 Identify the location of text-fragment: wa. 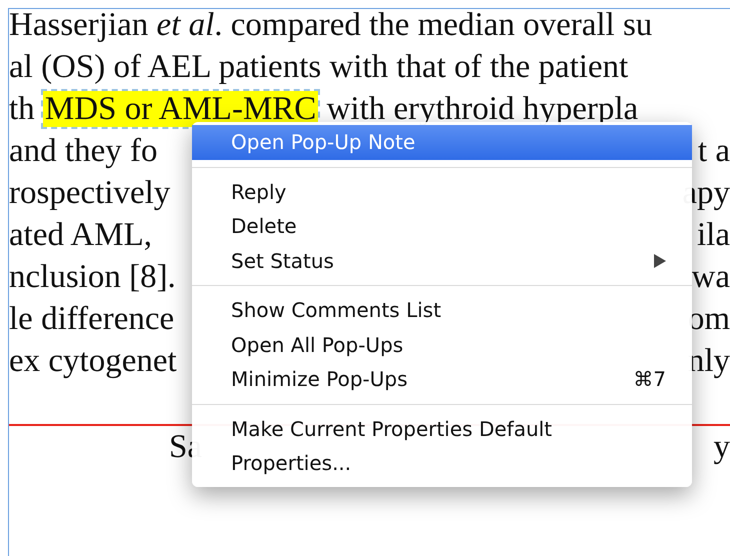
(711, 277).